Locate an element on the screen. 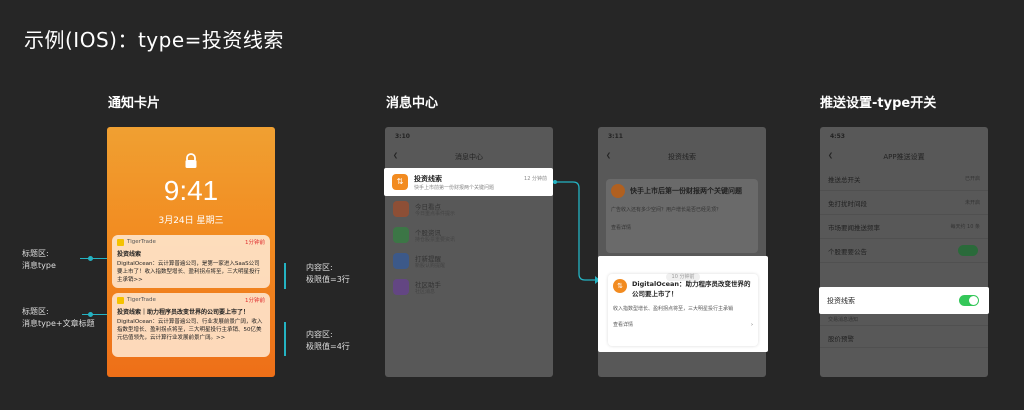 The height and width of the screenshot is (410, 1024). setting-row: 股价预警 is located at coordinates (904, 337).